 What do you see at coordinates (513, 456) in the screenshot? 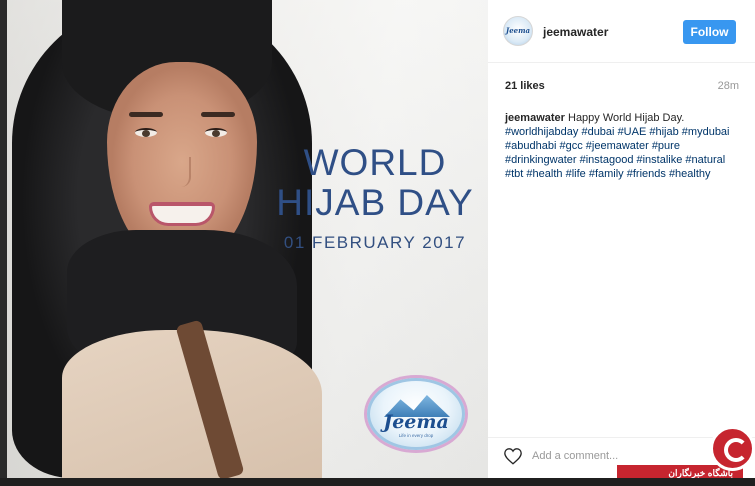
I see `heart-icon` at bounding box center [513, 456].